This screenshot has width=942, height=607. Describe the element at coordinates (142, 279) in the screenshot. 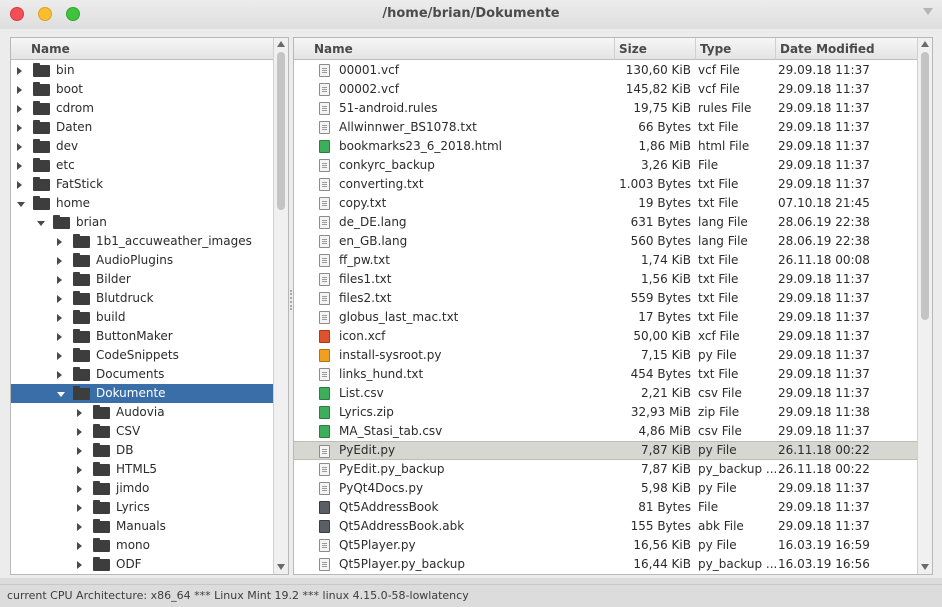

I see `tree-item: Bilder` at that location.